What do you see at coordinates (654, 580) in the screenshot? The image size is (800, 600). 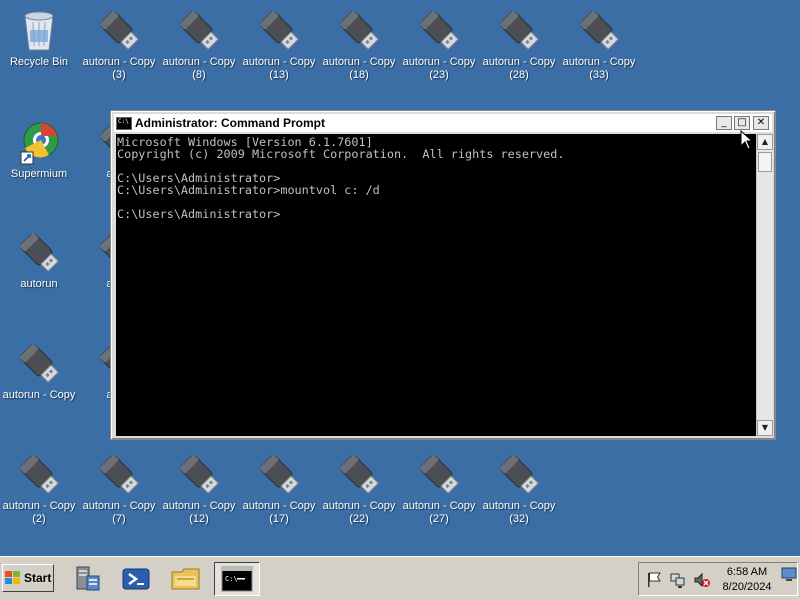 I see `action-center-flag-icon` at bounding box center [654, 580].